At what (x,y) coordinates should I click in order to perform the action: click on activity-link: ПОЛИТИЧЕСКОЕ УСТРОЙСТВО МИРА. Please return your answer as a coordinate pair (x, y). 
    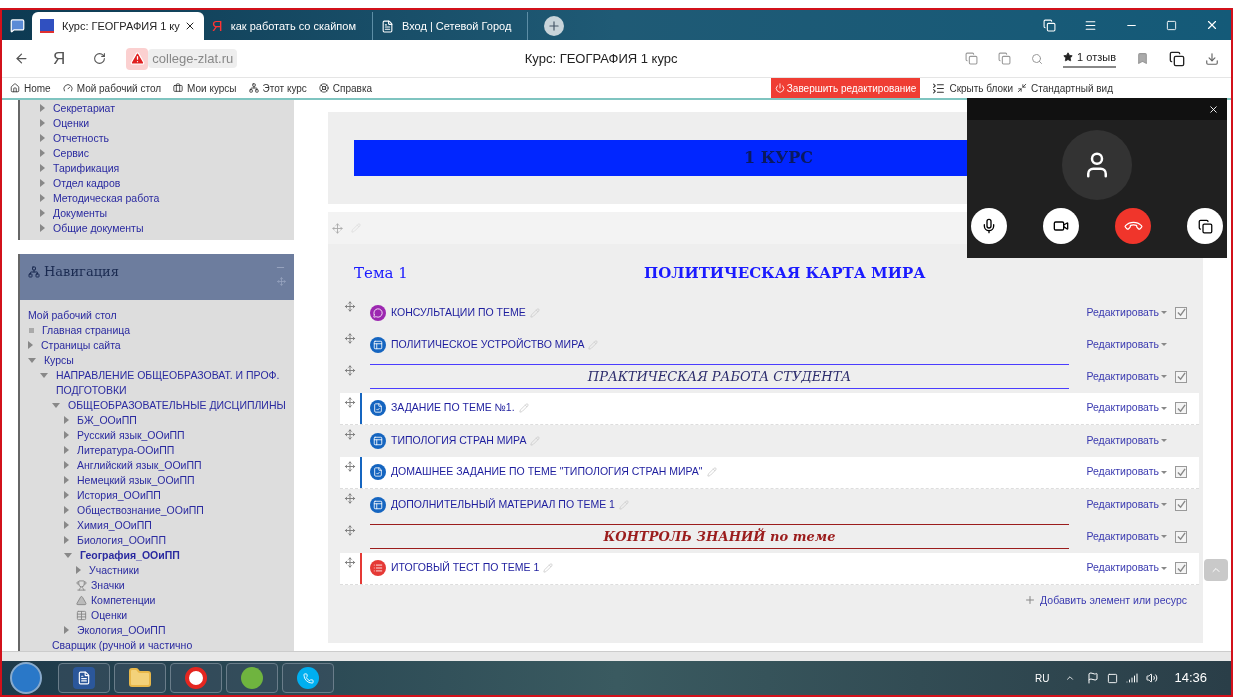
    Looking at the image, I should click on (488, 344).